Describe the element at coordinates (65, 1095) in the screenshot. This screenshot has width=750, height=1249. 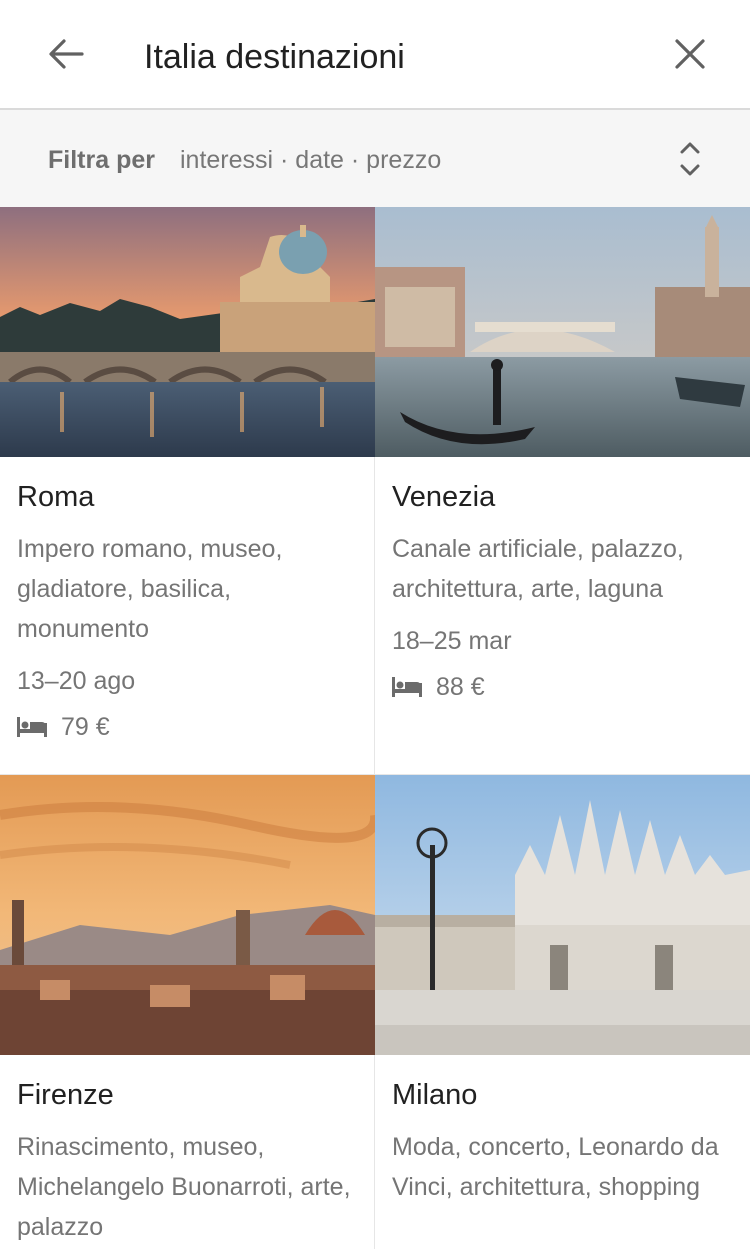
I see `destination-name: Firenze` at that location.